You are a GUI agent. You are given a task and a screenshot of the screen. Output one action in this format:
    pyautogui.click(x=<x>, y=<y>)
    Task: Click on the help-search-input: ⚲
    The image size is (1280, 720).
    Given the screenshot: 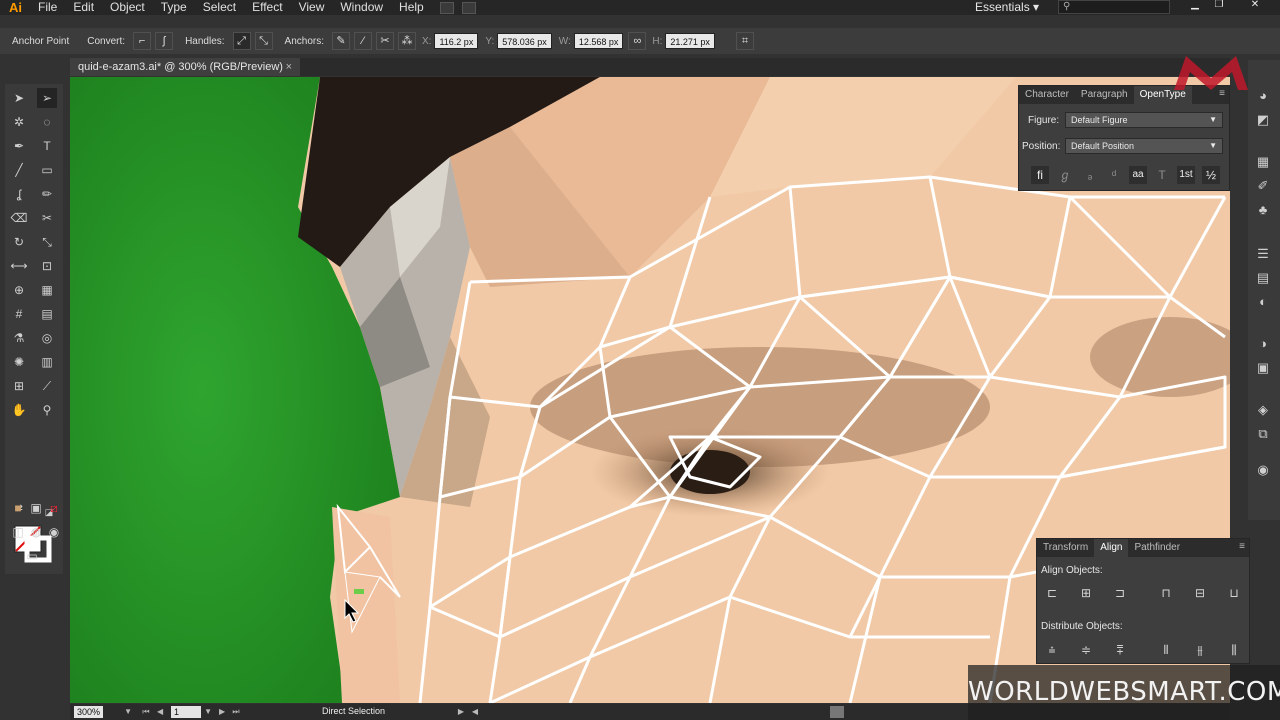 What is the action you would take?
    pyautogui.click(x=1114, y=7)
    